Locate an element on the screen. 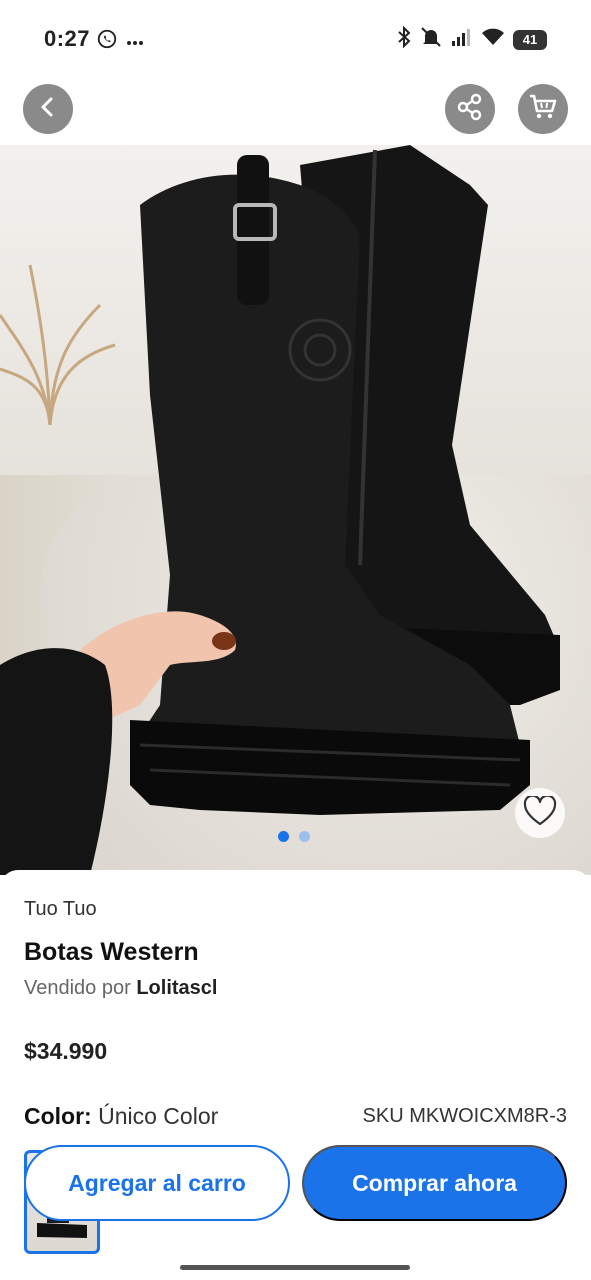 The height and width of the screenshot is (1280, 591). wifi-icon is located at coordinates (493, 39).